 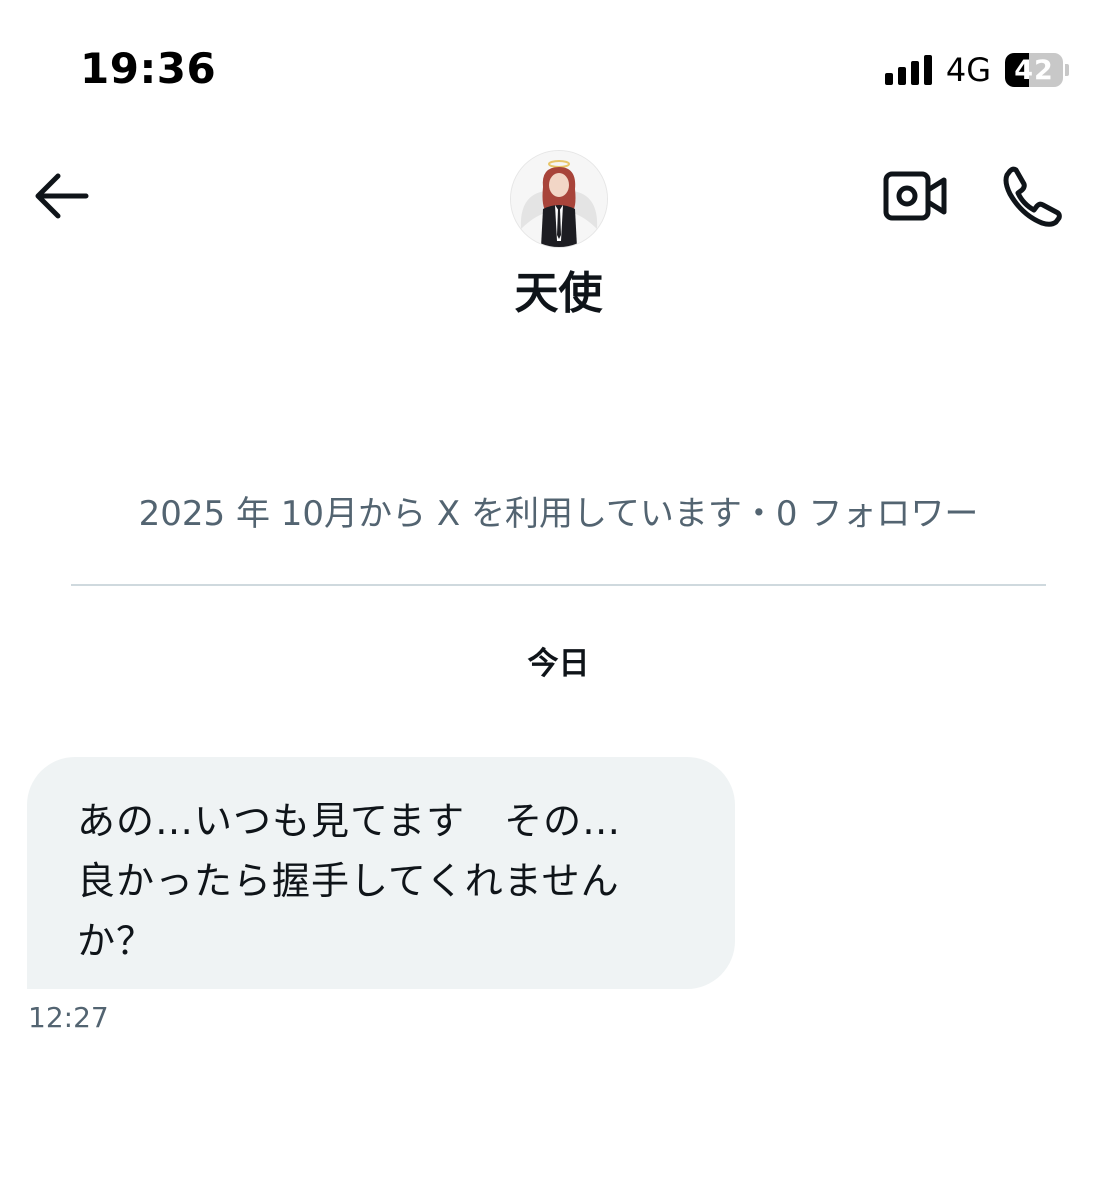 I want to click on conversation-name: 天使, so click(x=558, y=293).